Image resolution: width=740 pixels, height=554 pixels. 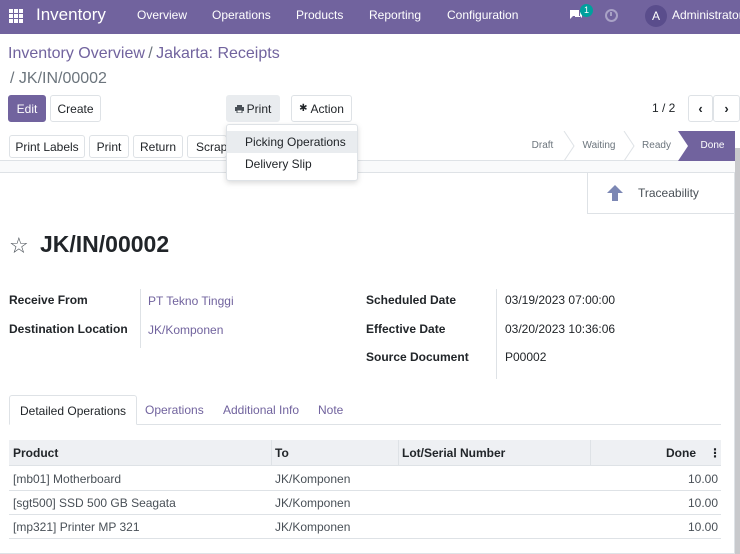 I want to click on user-name: Administrator, so click(x=706, y=15).